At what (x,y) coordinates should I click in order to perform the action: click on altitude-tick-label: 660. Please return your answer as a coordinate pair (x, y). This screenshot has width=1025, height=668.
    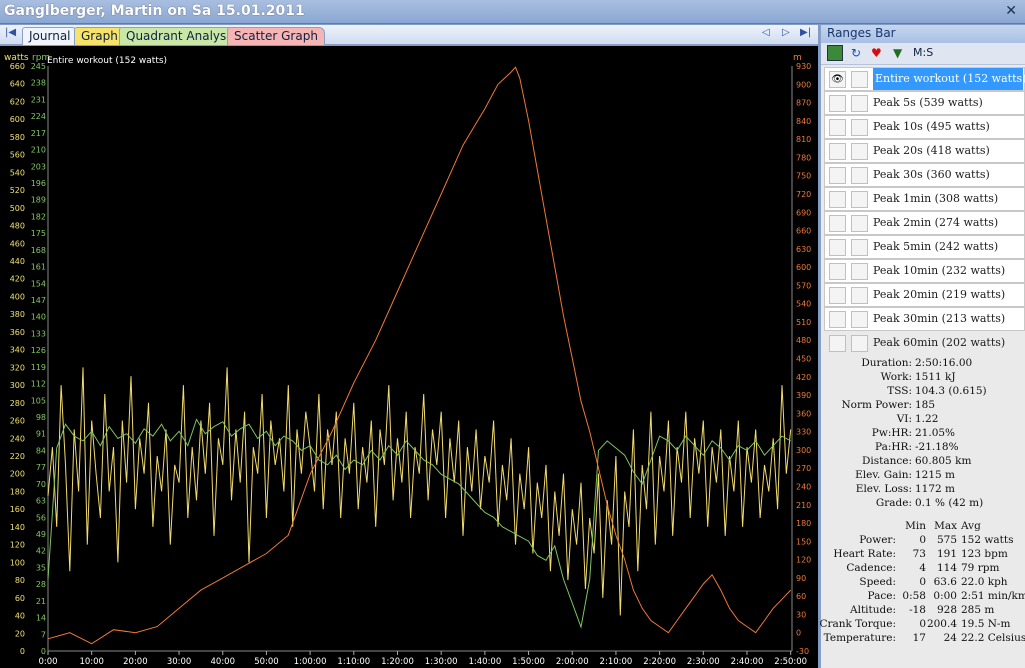
    Looking at the image, I should click on (803, 231).